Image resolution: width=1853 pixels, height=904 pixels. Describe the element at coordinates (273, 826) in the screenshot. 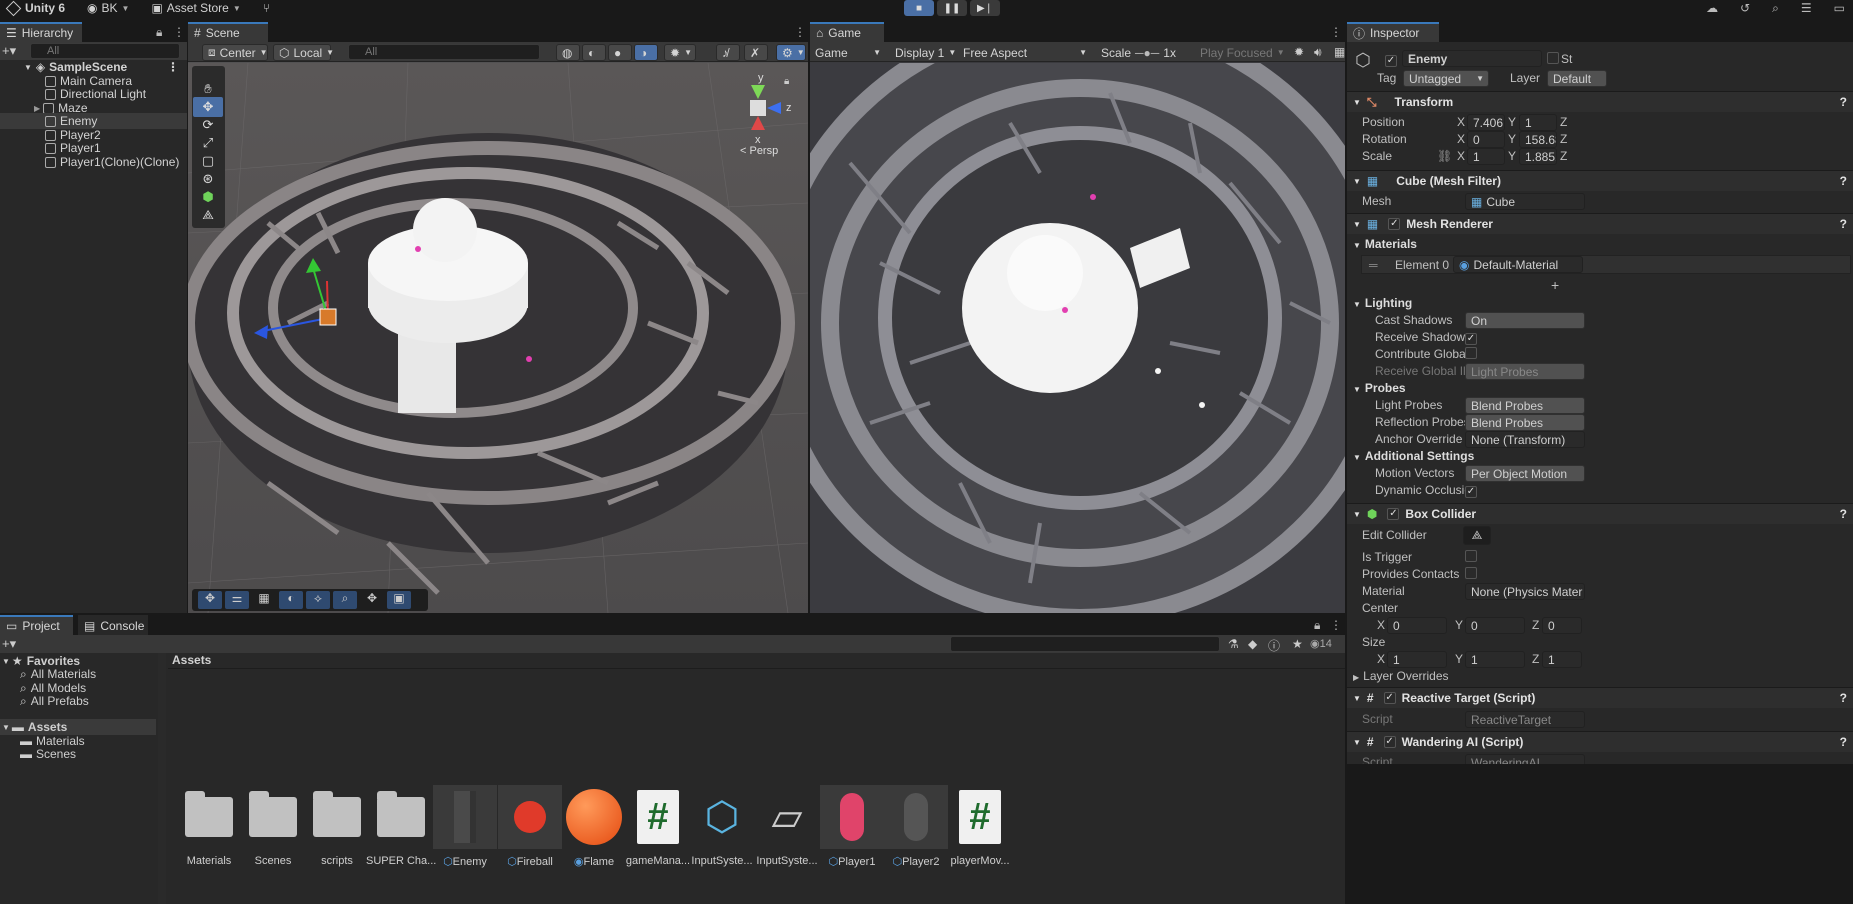

I see `asset-folder-scenes: Scenes` at that location.